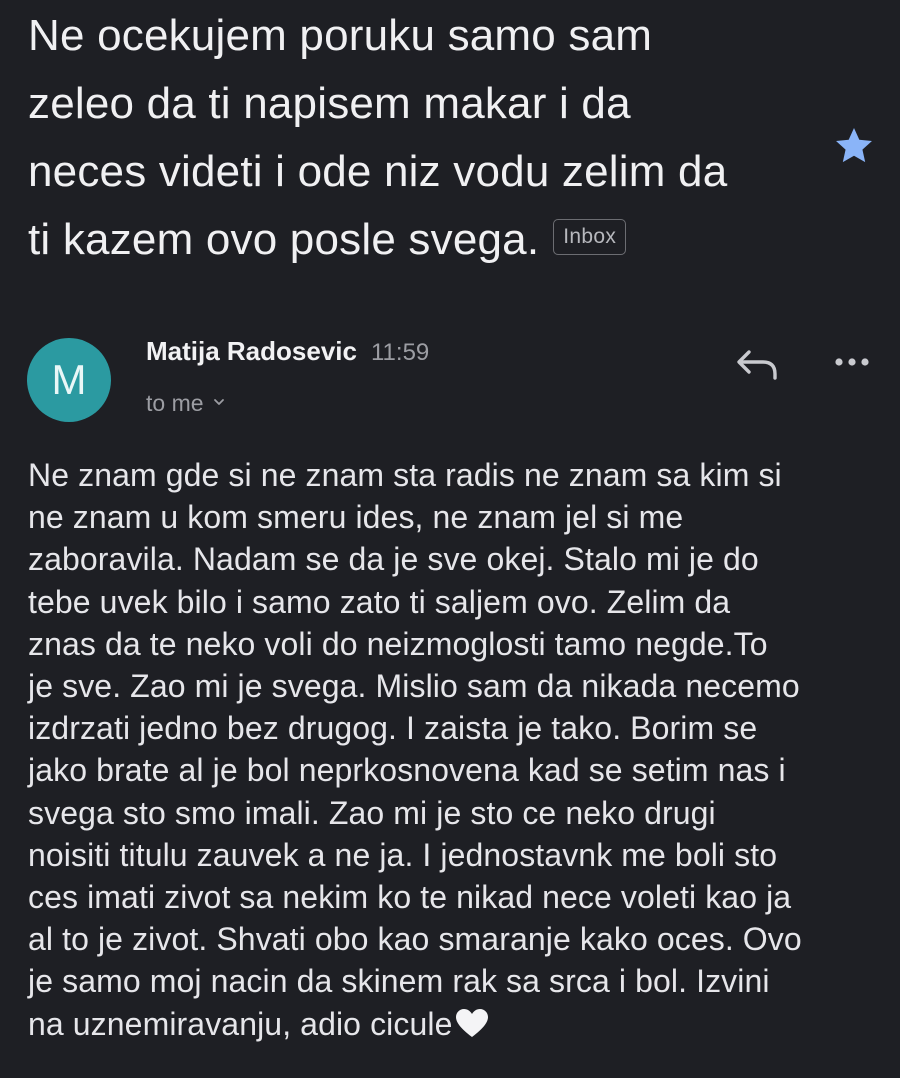 The width and height of the screenshot is (900, 1078). I want to click on subject-line: ti kazem ovo posle svega., so click(284, 239).